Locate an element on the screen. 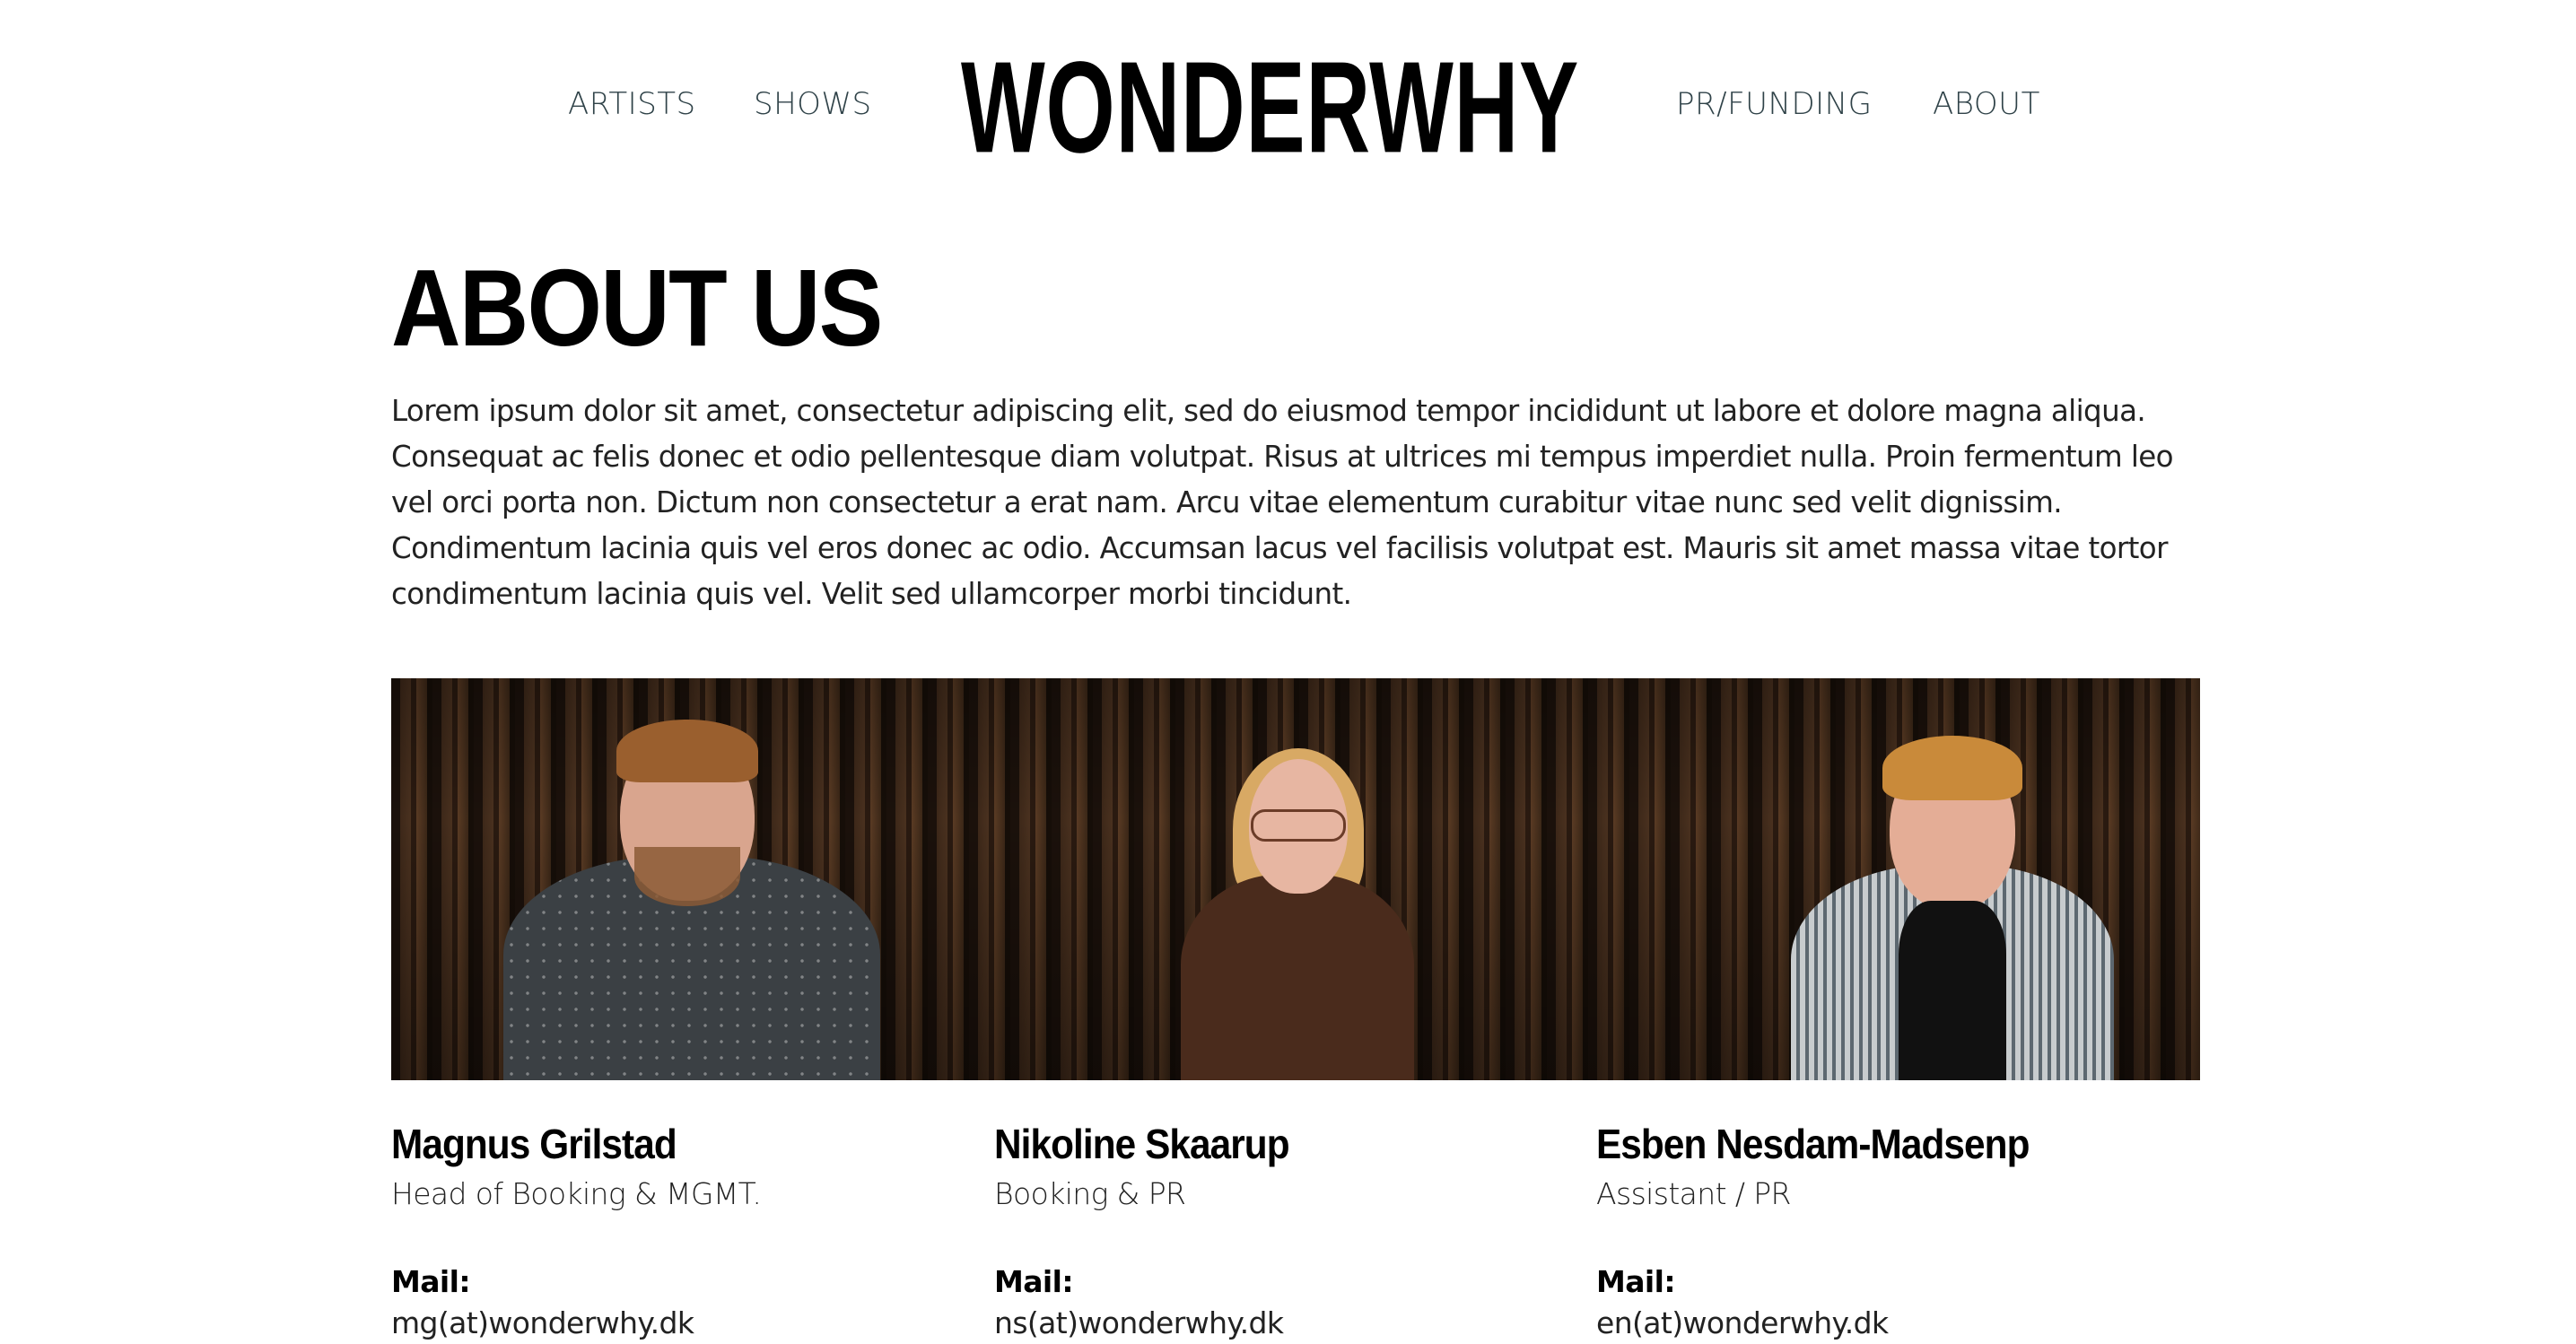  member-mail-link: ns(at)wonderwhy.dk is located at coordinates (1281, 1323).